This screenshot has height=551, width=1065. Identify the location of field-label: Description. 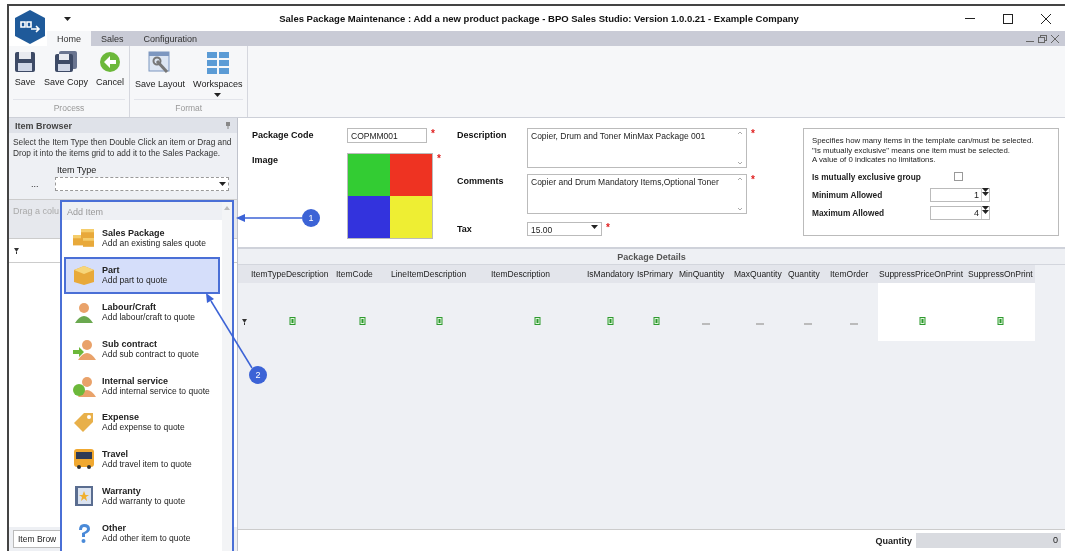
(482, 134).